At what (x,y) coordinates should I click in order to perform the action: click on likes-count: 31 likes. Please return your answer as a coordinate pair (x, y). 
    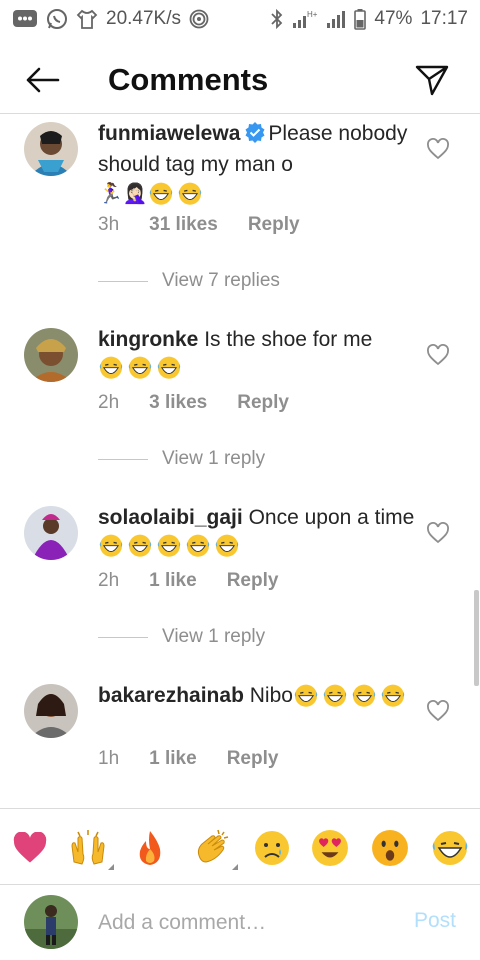
    Looking at the image, I should click on (183, 225).